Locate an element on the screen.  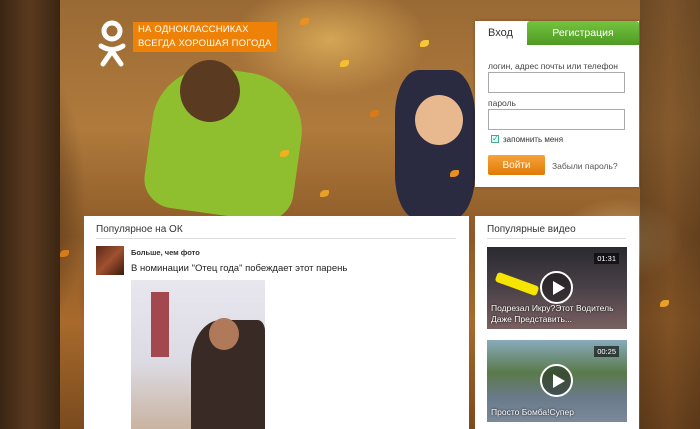
login-button: Войти is located at coordinates (516, 165).